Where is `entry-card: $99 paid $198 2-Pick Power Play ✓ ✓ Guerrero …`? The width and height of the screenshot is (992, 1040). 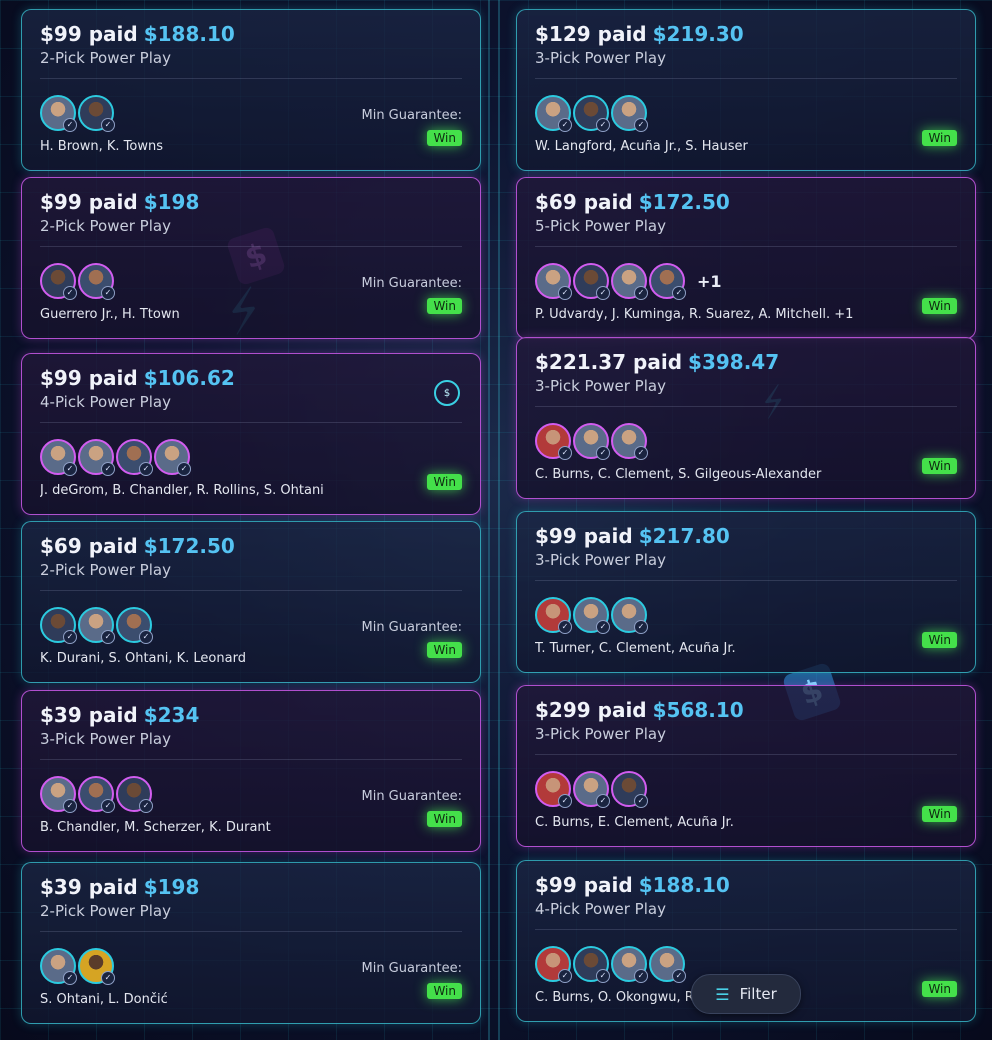 entry-card: $99 paid $198 2-Pick Power Play ✓ ✓ Guerrero … is located at coordinates (251, 258).